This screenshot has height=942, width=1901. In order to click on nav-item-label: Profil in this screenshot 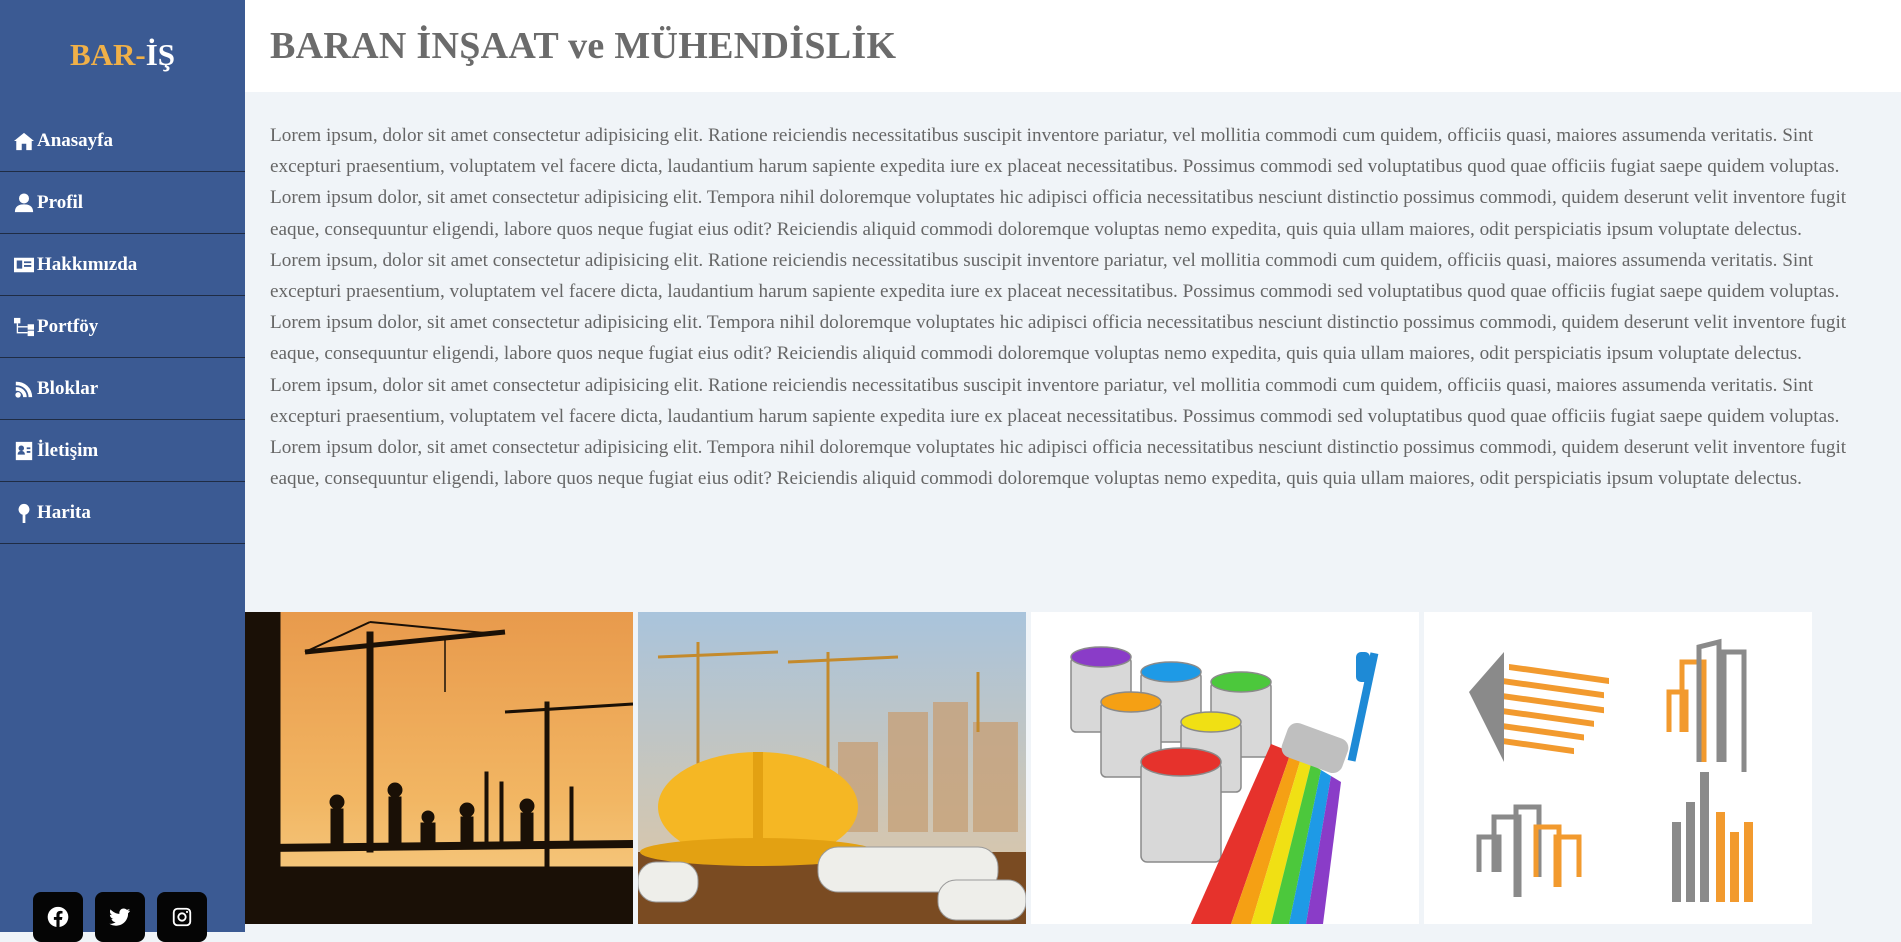, I will do `click(60, 202)`.